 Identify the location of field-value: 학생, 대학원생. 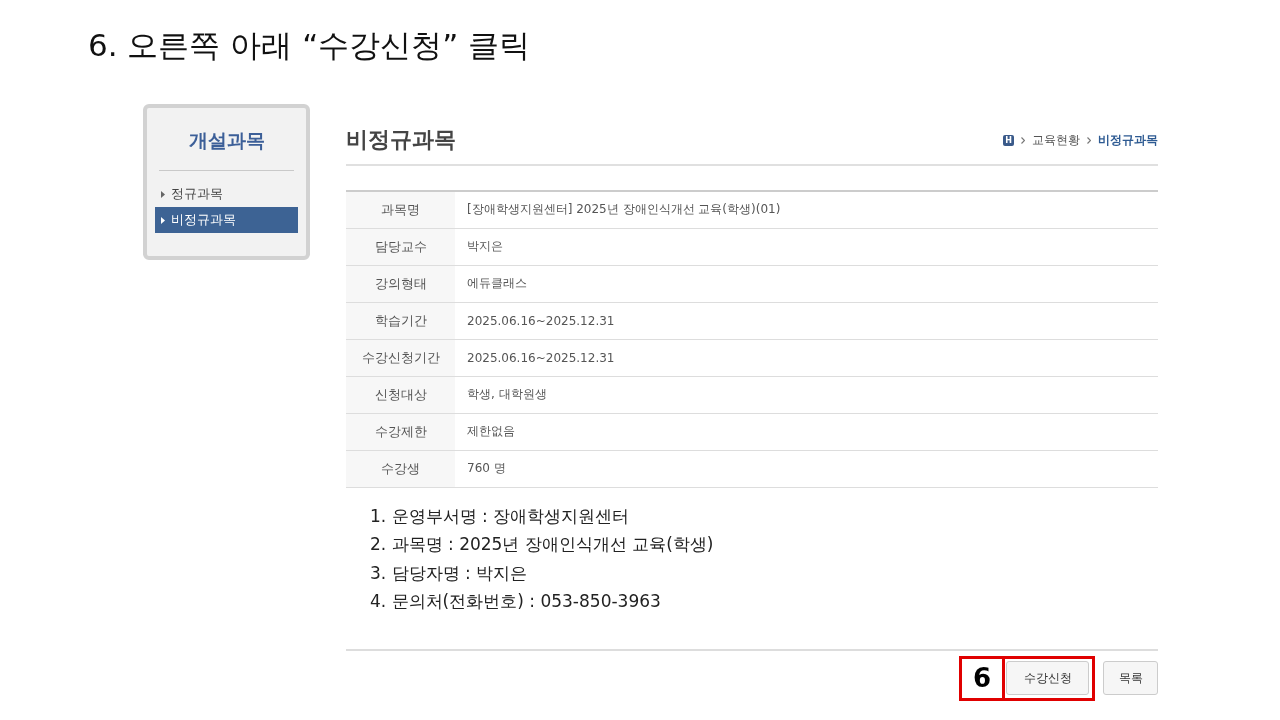
(806, 394).